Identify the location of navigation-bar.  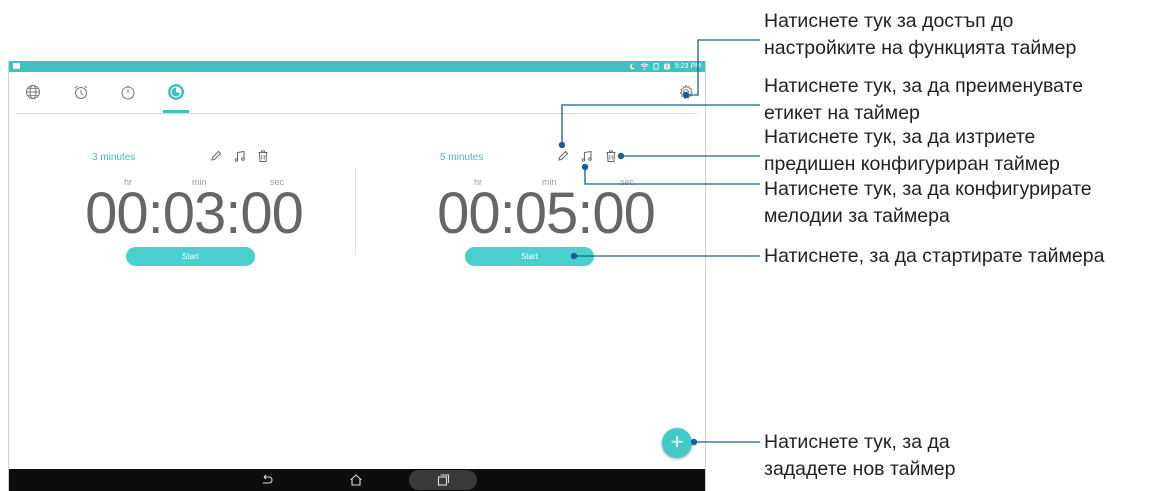
(357, 480).